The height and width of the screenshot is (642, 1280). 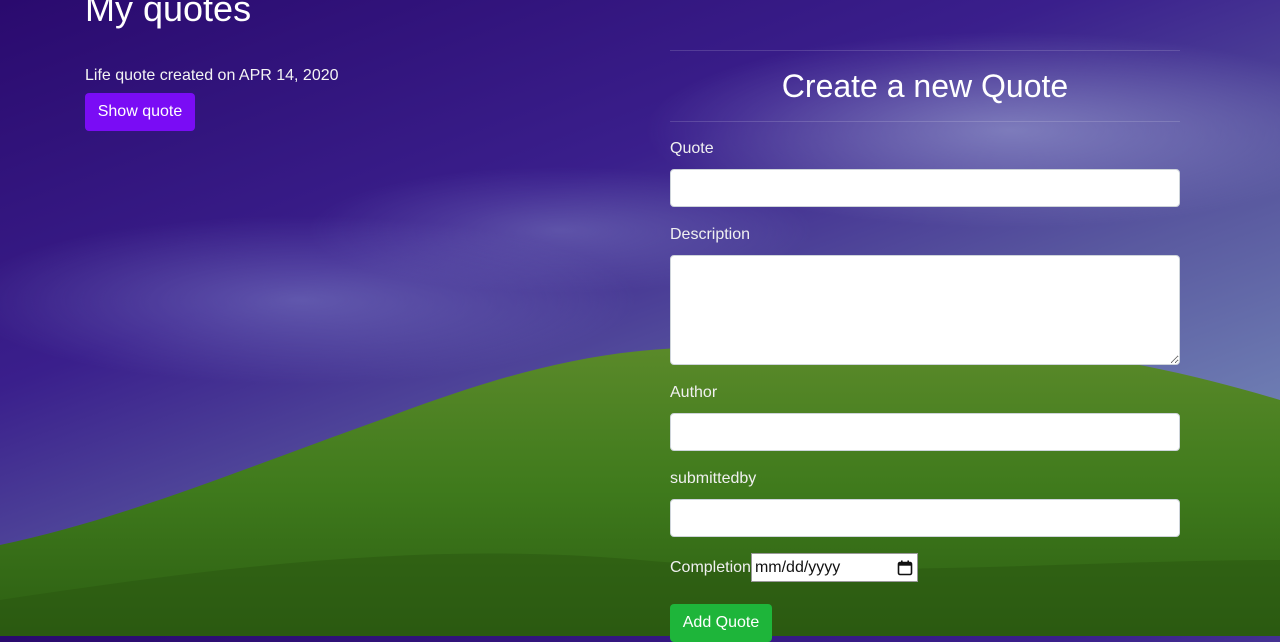 I want to click on quote-label: Quote, so click(x=692, y=148).